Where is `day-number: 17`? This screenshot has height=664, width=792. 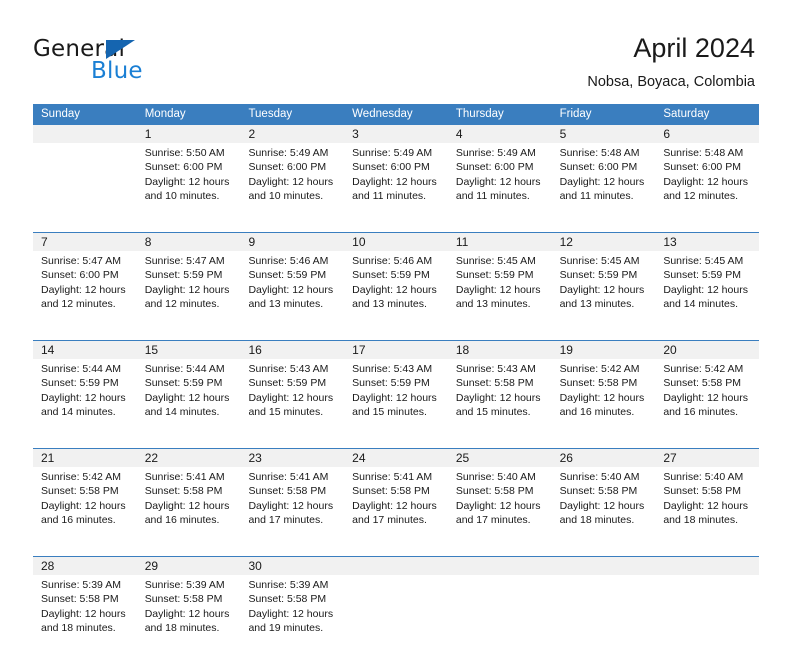
day-number: 17 is located at coordinates (396, 350).